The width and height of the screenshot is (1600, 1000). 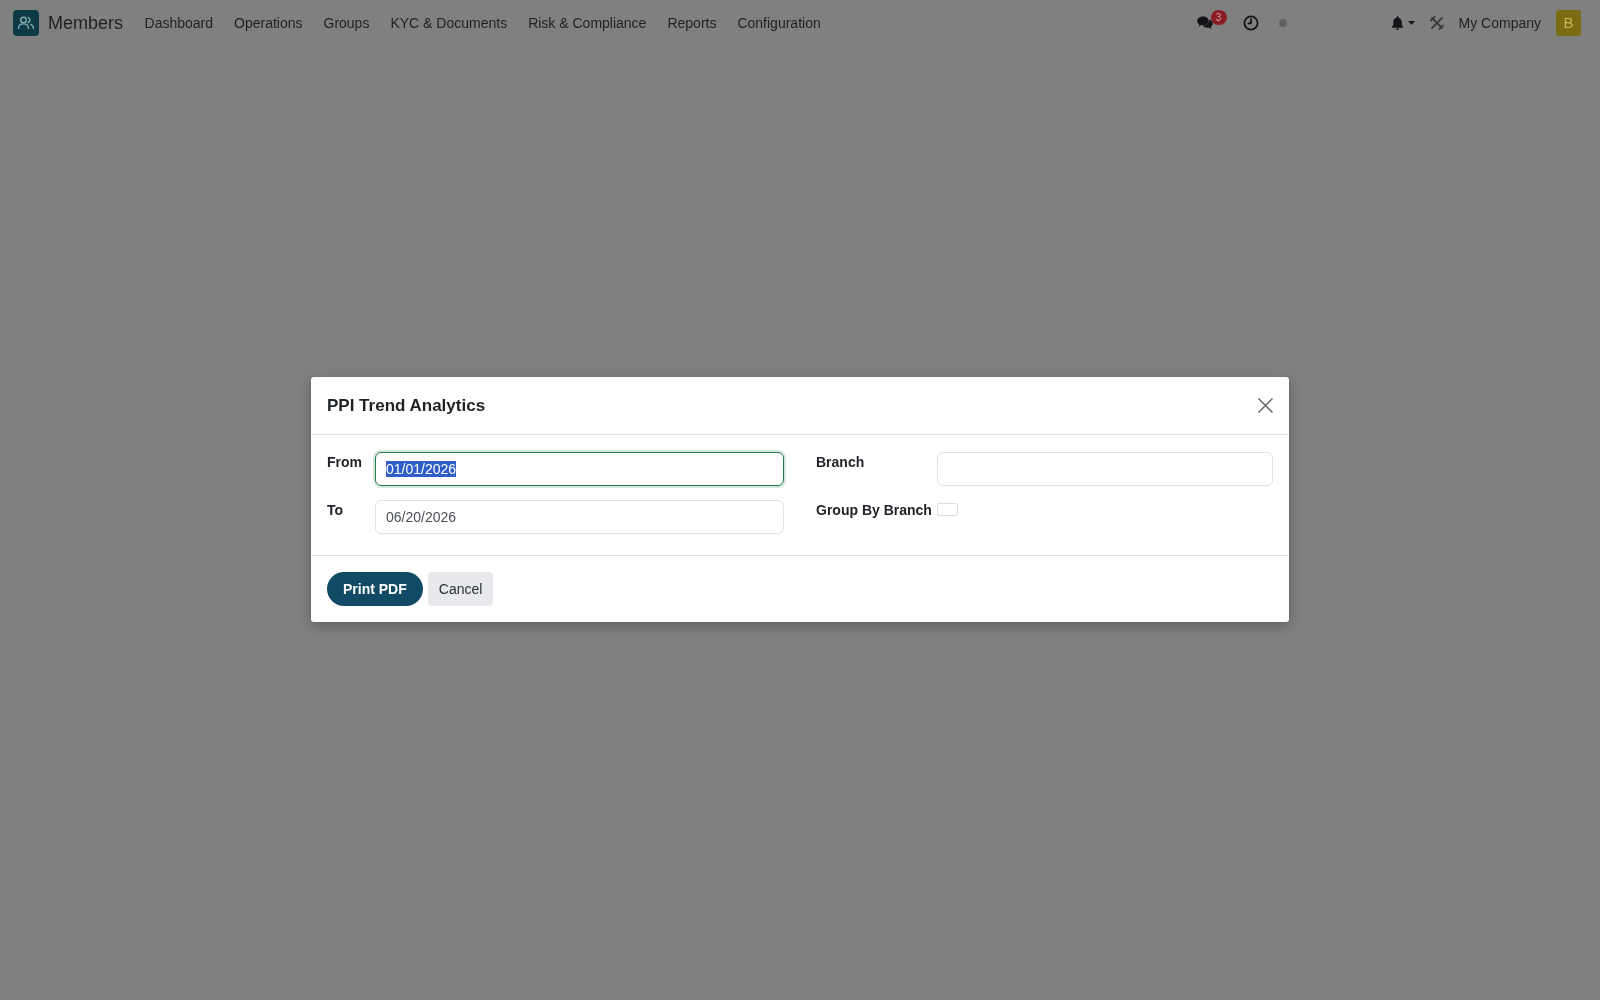 I want to click on menu-item: Configuration, so click(x=779, y=23).